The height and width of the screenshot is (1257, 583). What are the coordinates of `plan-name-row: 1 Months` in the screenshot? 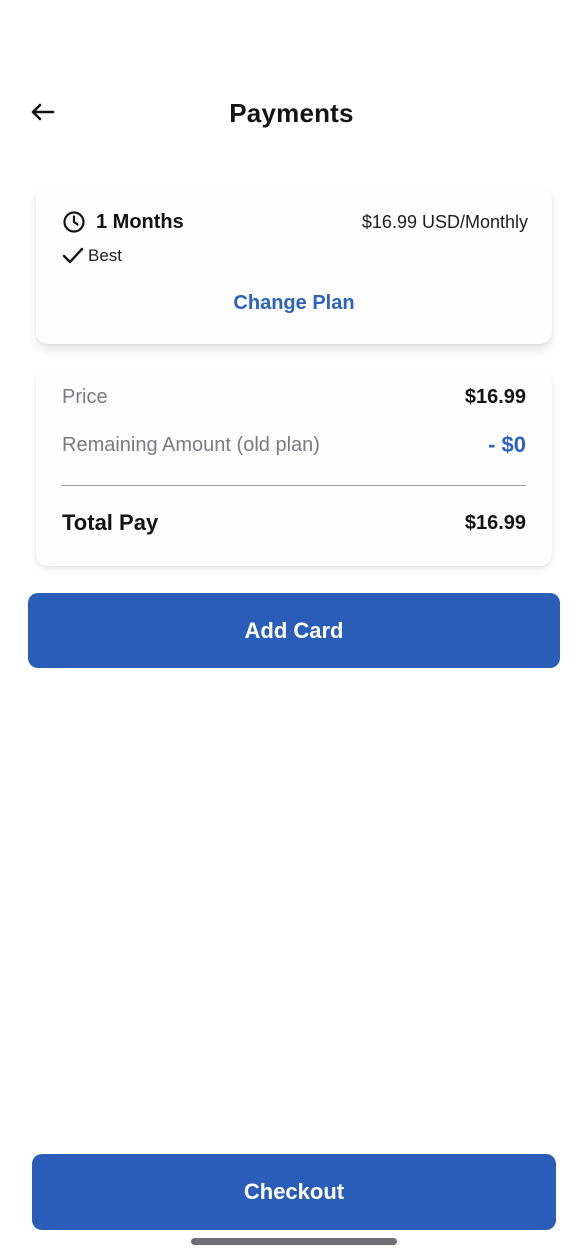 It's located at (123, 222).